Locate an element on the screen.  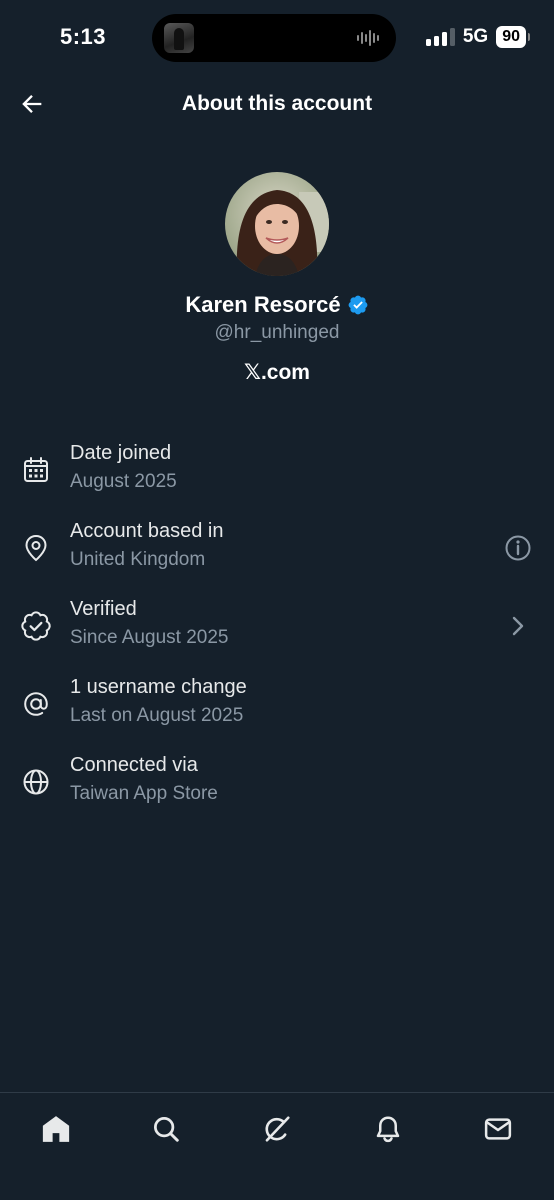
notifications-icon is located at coordinates (388, 1129).